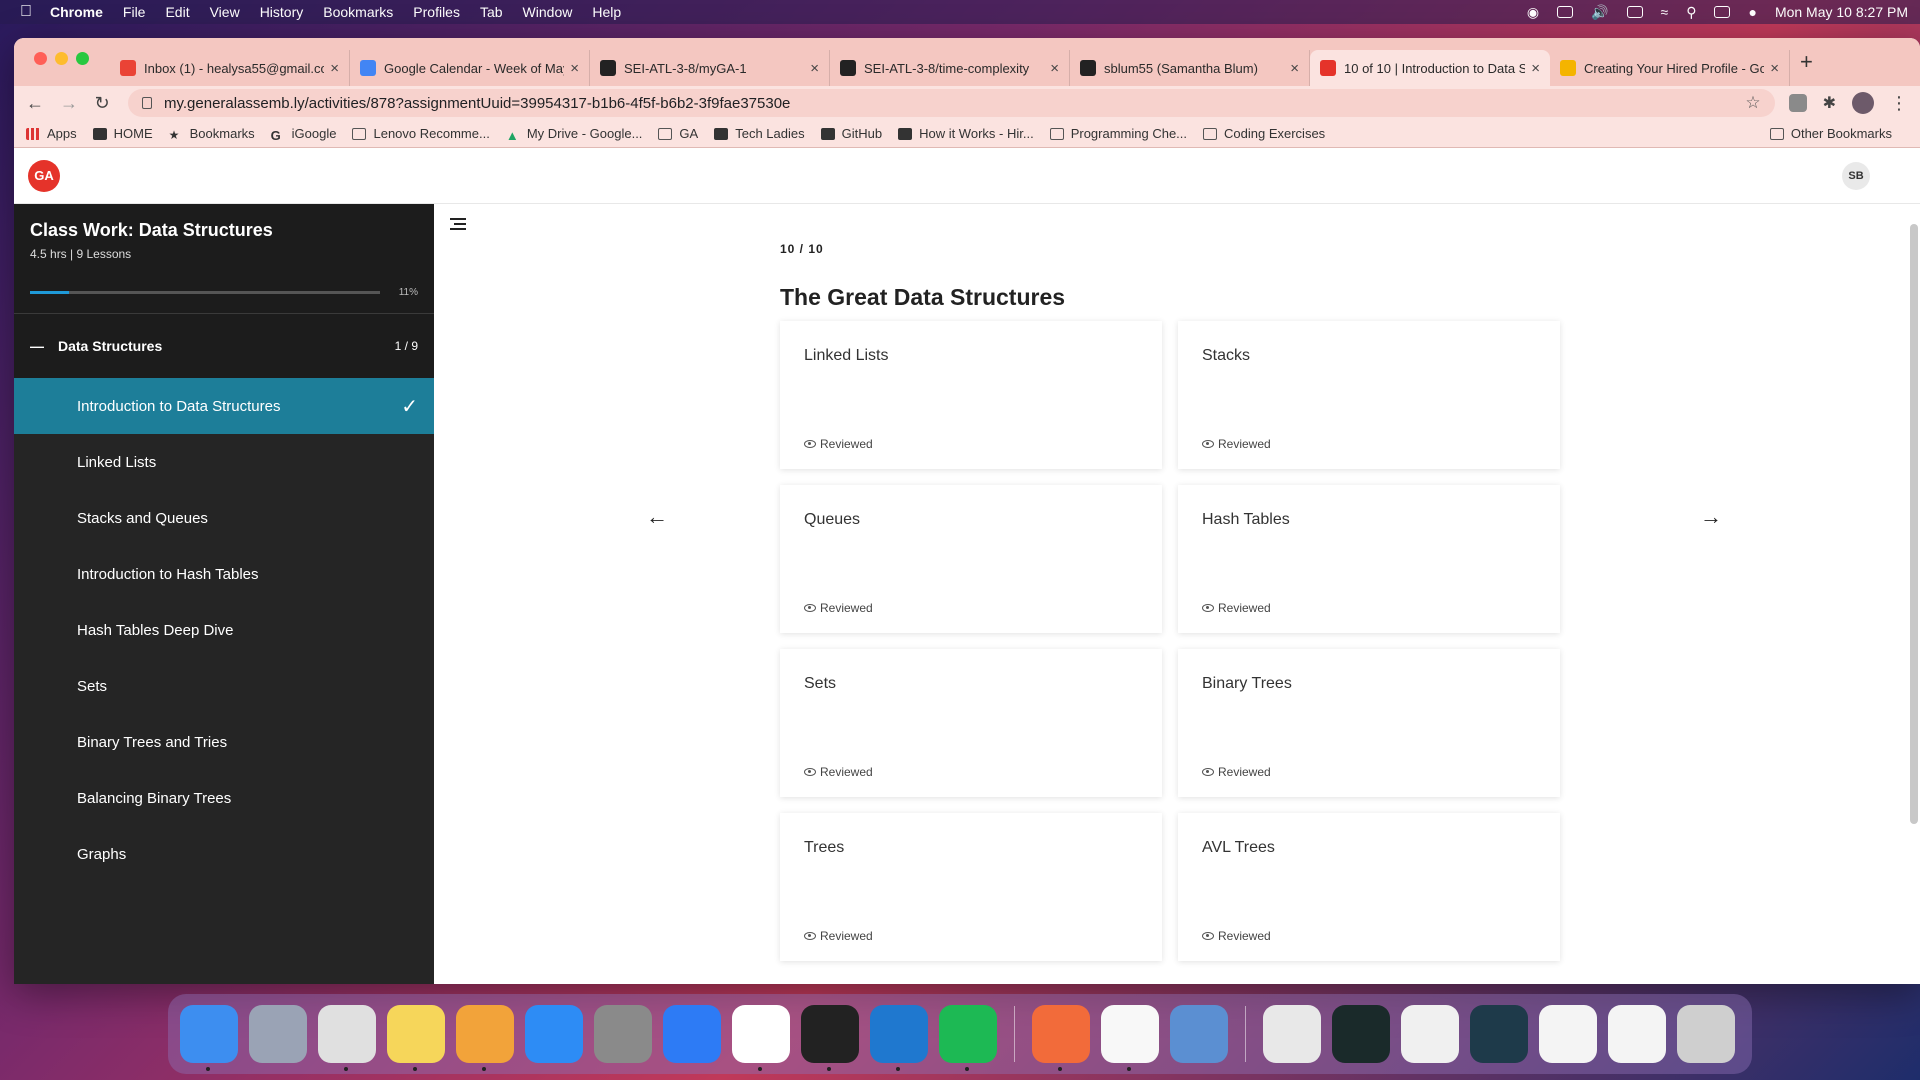  Describe the element at coordinates (209, 1038) in the screenshot. I see `finder-icon` at that location.